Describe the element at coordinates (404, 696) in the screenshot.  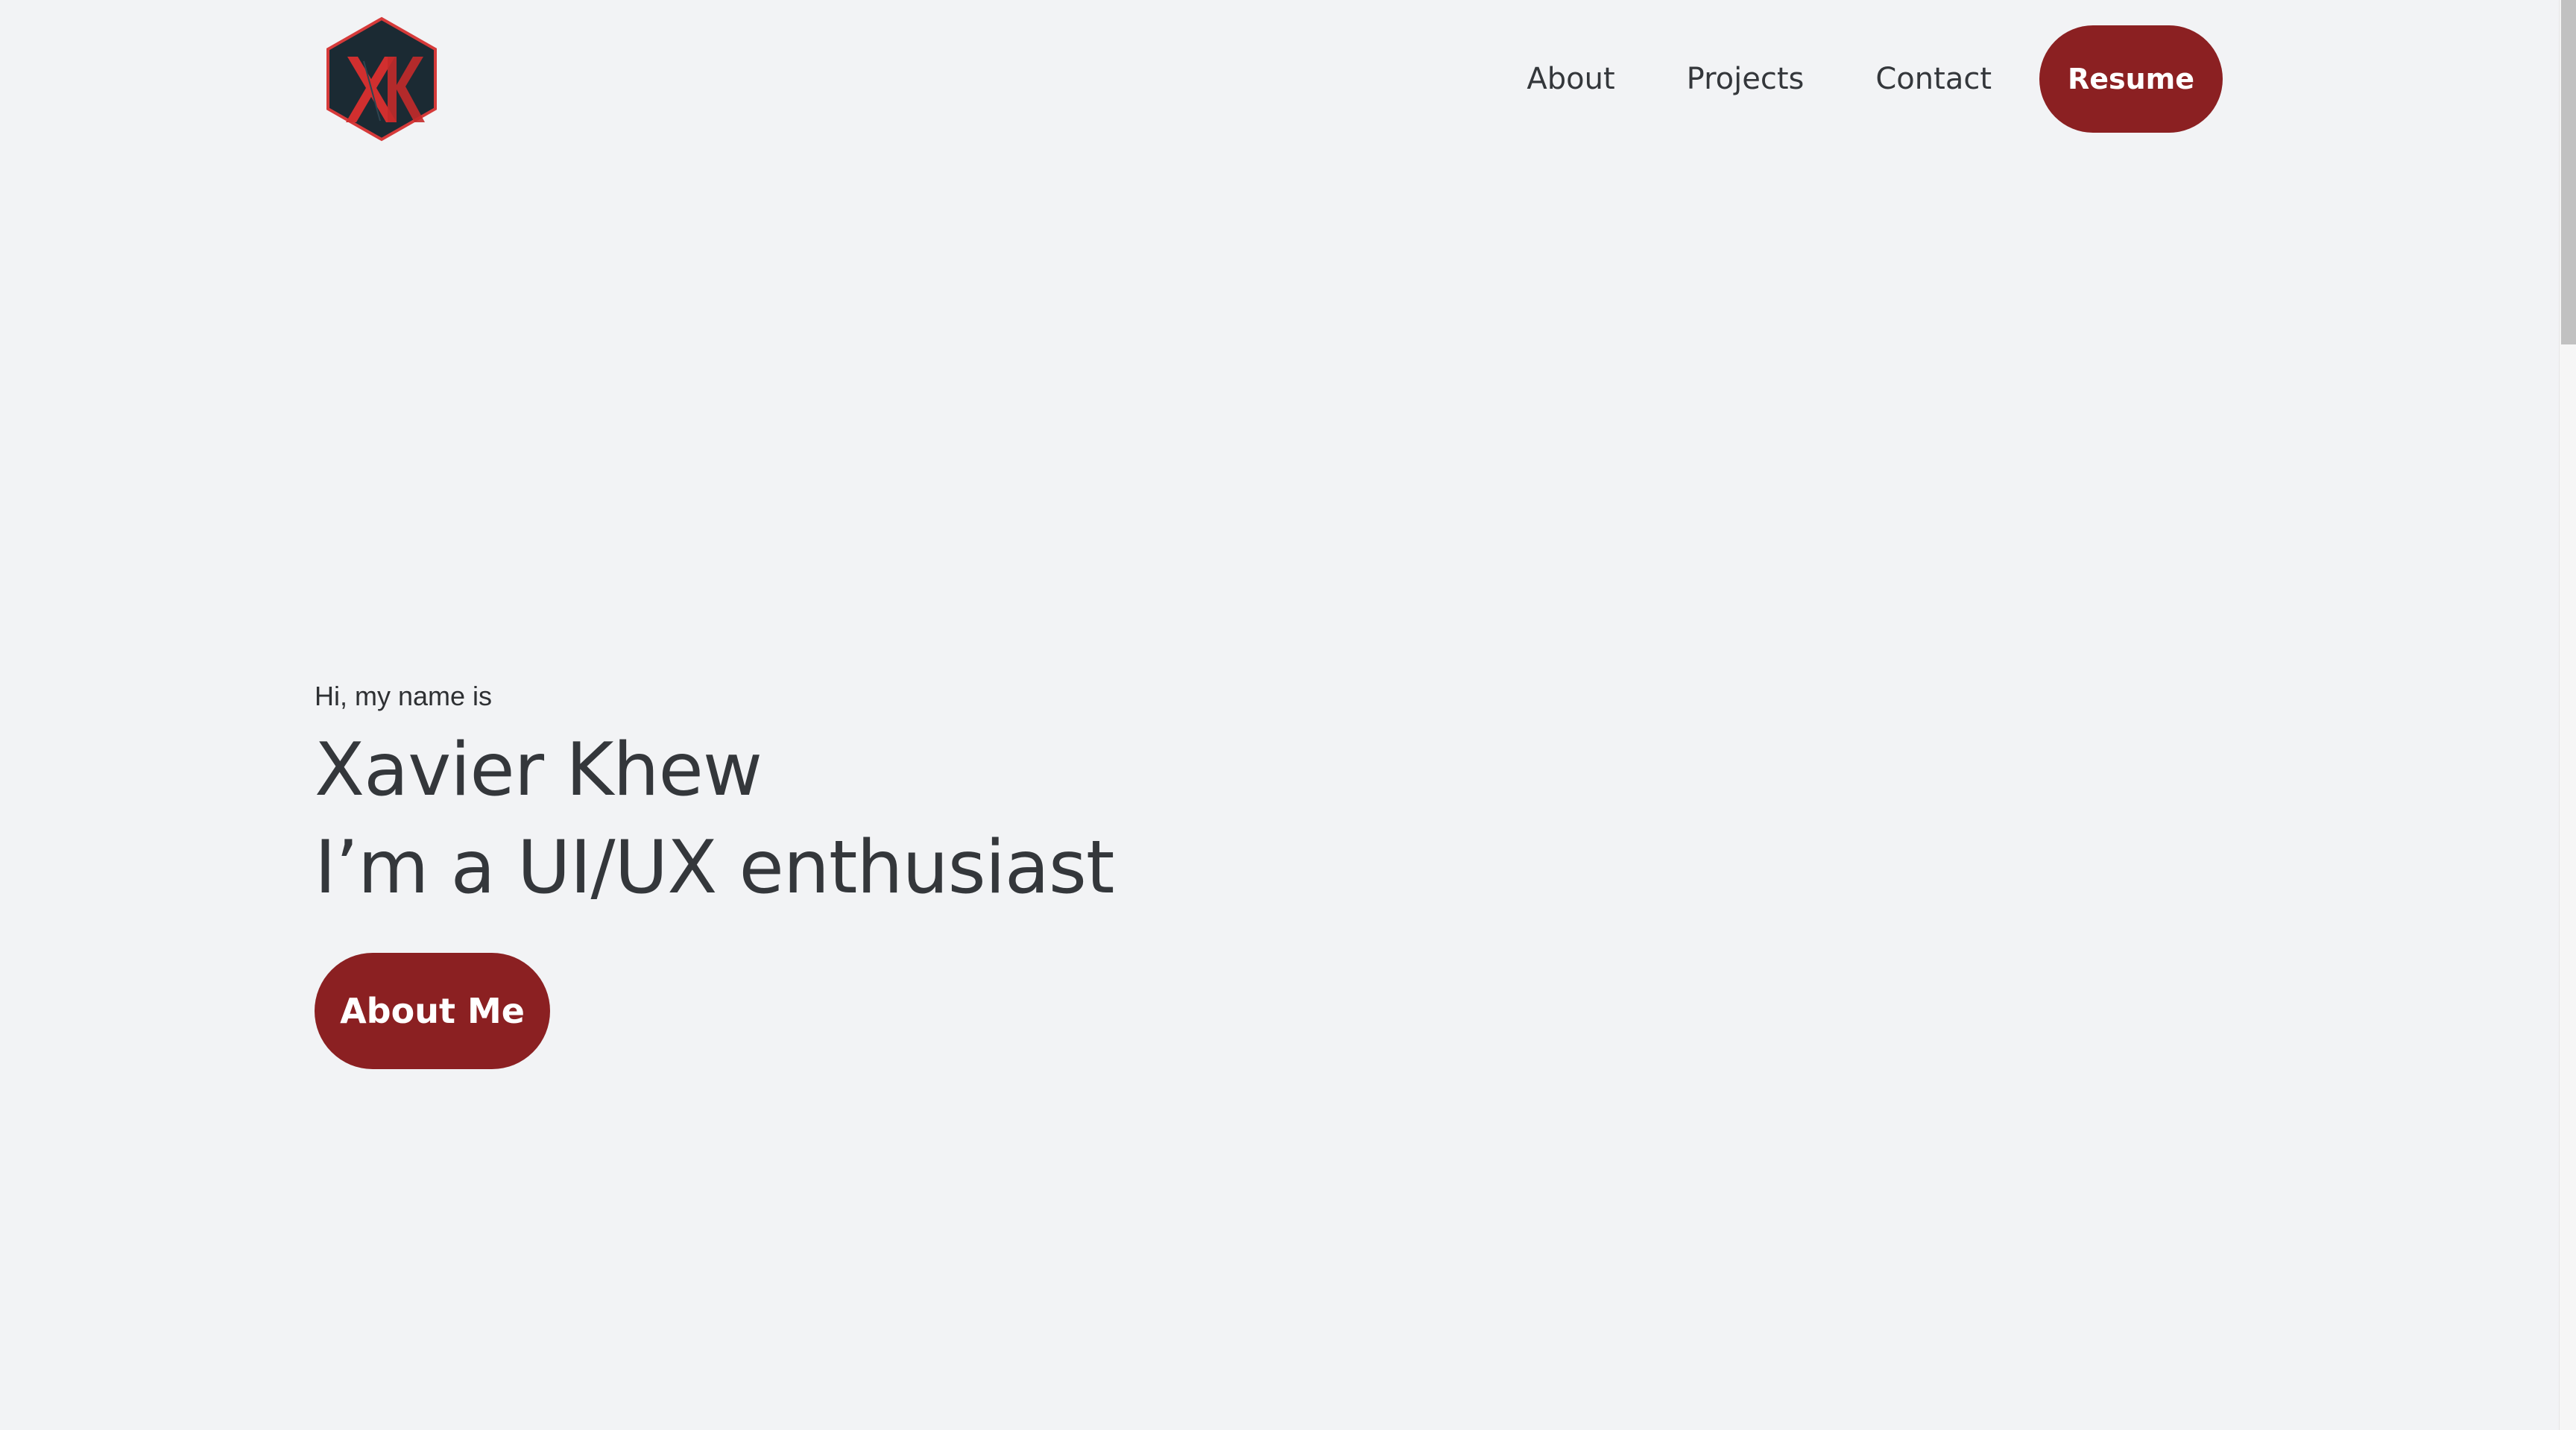
I see `hero-greeting: Hi, my name is` at that location.